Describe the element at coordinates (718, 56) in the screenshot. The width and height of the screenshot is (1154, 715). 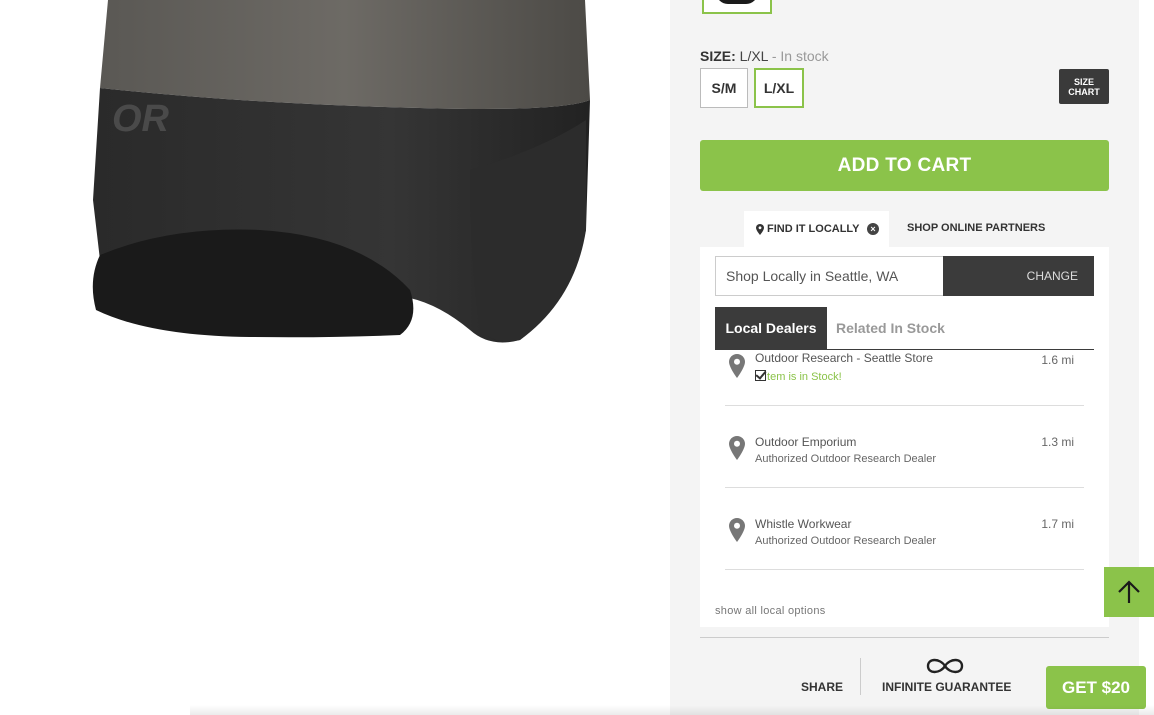
I see `size-label: SIZE:` at that location.